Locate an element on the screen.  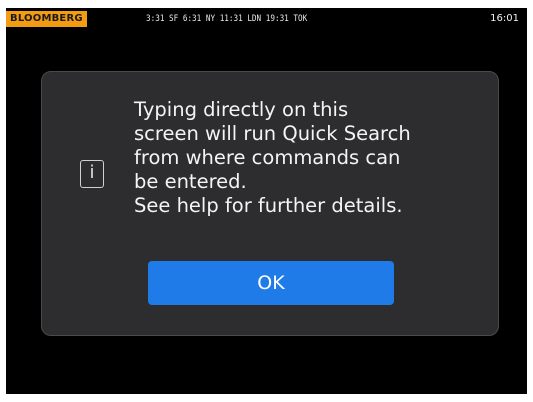
message-line: be entered. is located at coordinates (190, 181).